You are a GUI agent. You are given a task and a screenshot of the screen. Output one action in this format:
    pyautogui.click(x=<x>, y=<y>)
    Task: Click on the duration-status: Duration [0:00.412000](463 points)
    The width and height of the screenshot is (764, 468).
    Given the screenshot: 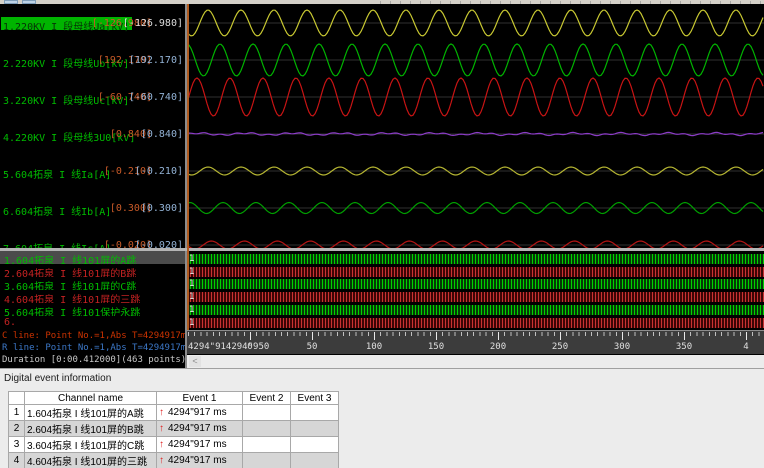 What is the action you would take?
    pyautogui.click(x=92, y=360)
    